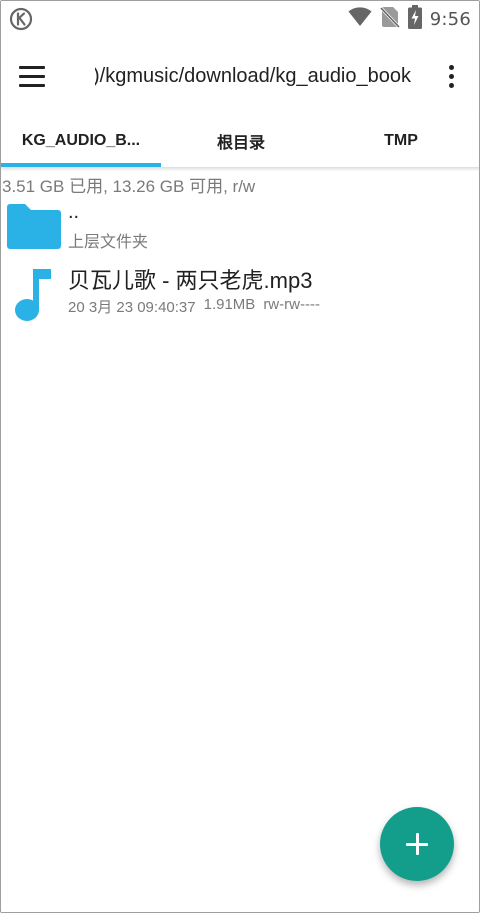 This screenshot has width=480, height=913. Describe the element at coordinates (33, 297) in the screenshot. I see `music-note-icon` at that location.